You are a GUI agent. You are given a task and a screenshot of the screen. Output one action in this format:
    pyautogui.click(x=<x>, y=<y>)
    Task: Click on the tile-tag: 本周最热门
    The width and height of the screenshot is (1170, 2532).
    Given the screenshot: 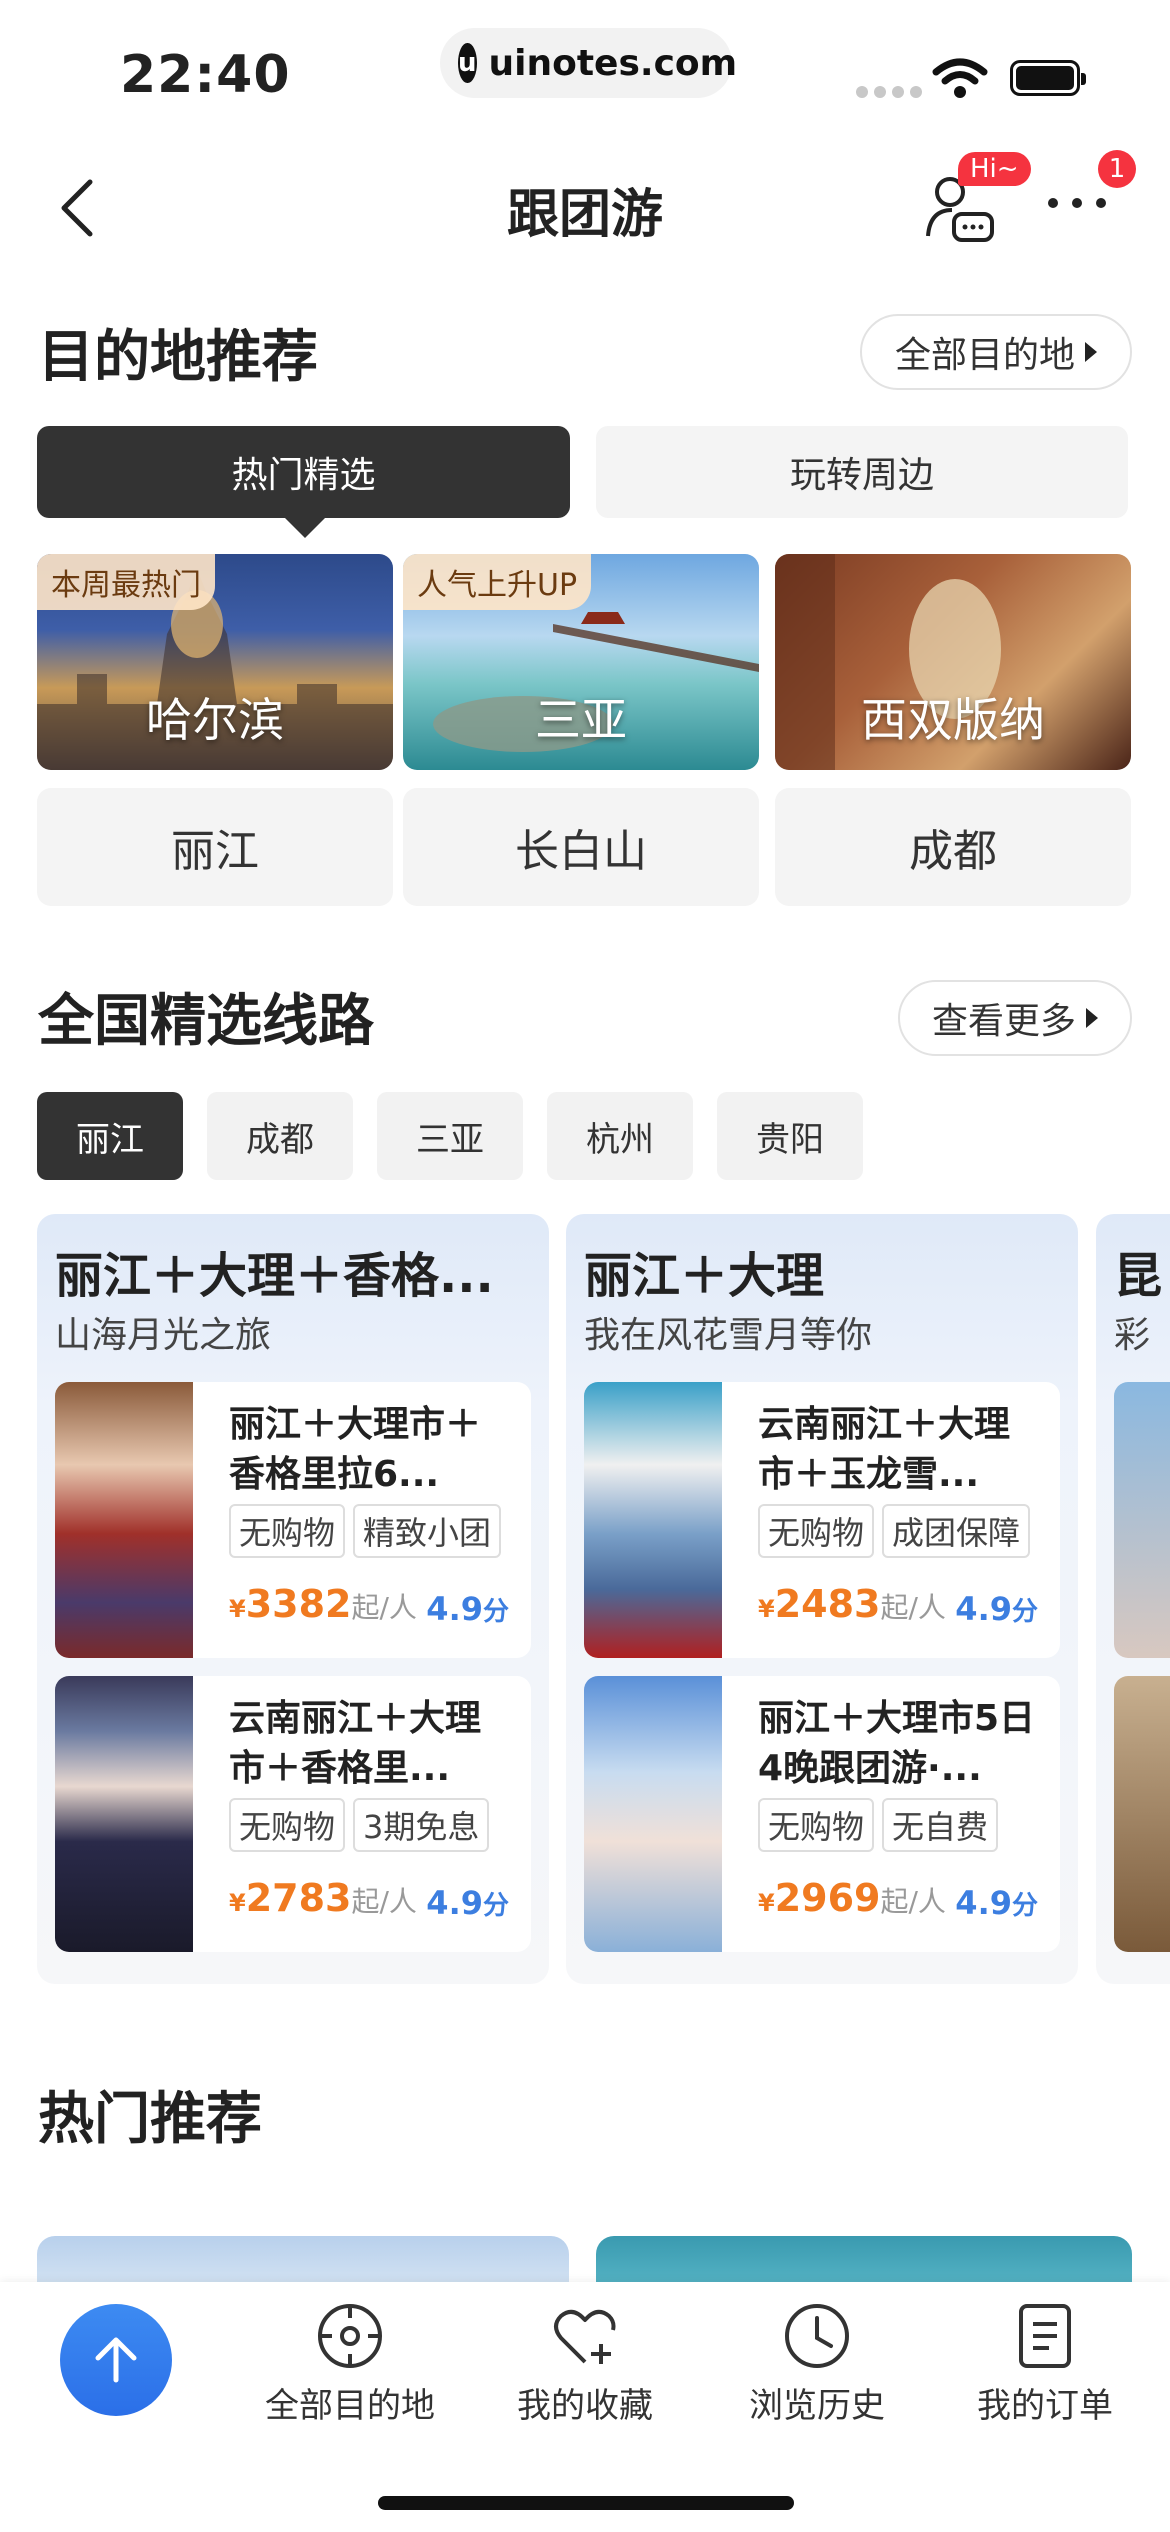 What is the action you would take?
    pyautogui.click(x=126, y=582)
    